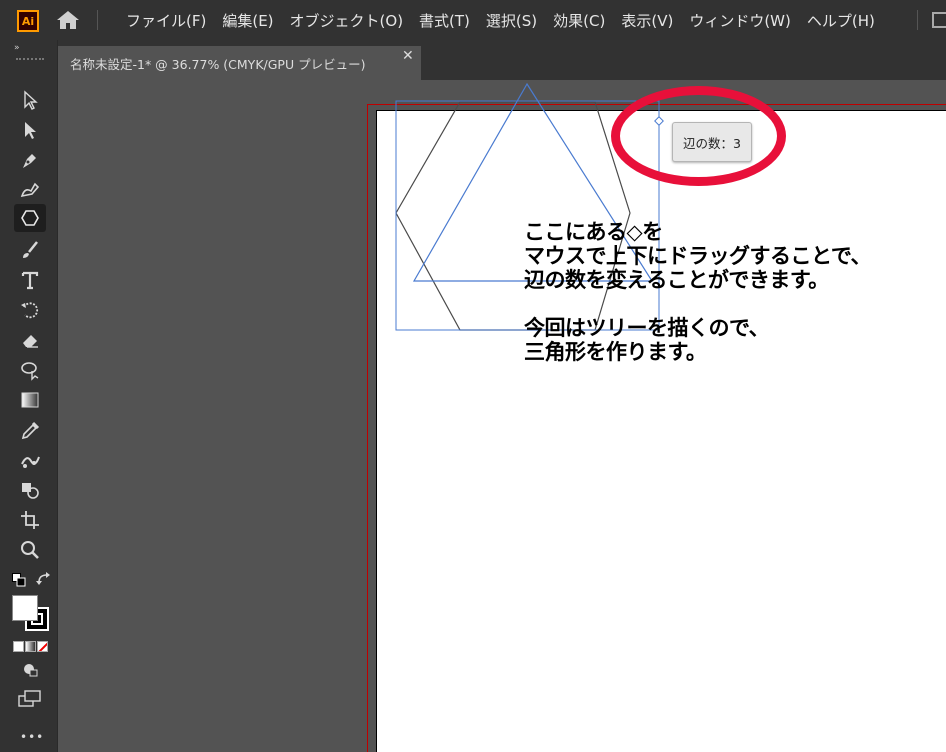  I want to click on zoom-tool-icon, so click(30, 550).